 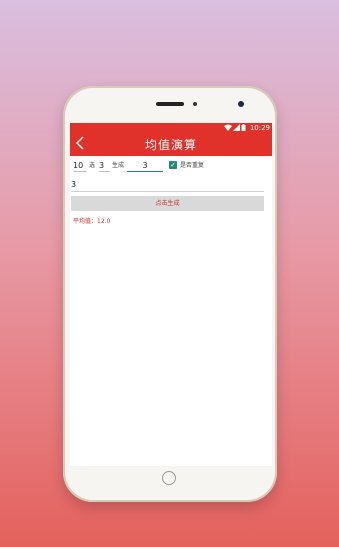 What do you see at coordinates (192, 165) in the screenshot?
I see `repeat-checkbox-label: 是否重复` at bounding box center [192, 165].